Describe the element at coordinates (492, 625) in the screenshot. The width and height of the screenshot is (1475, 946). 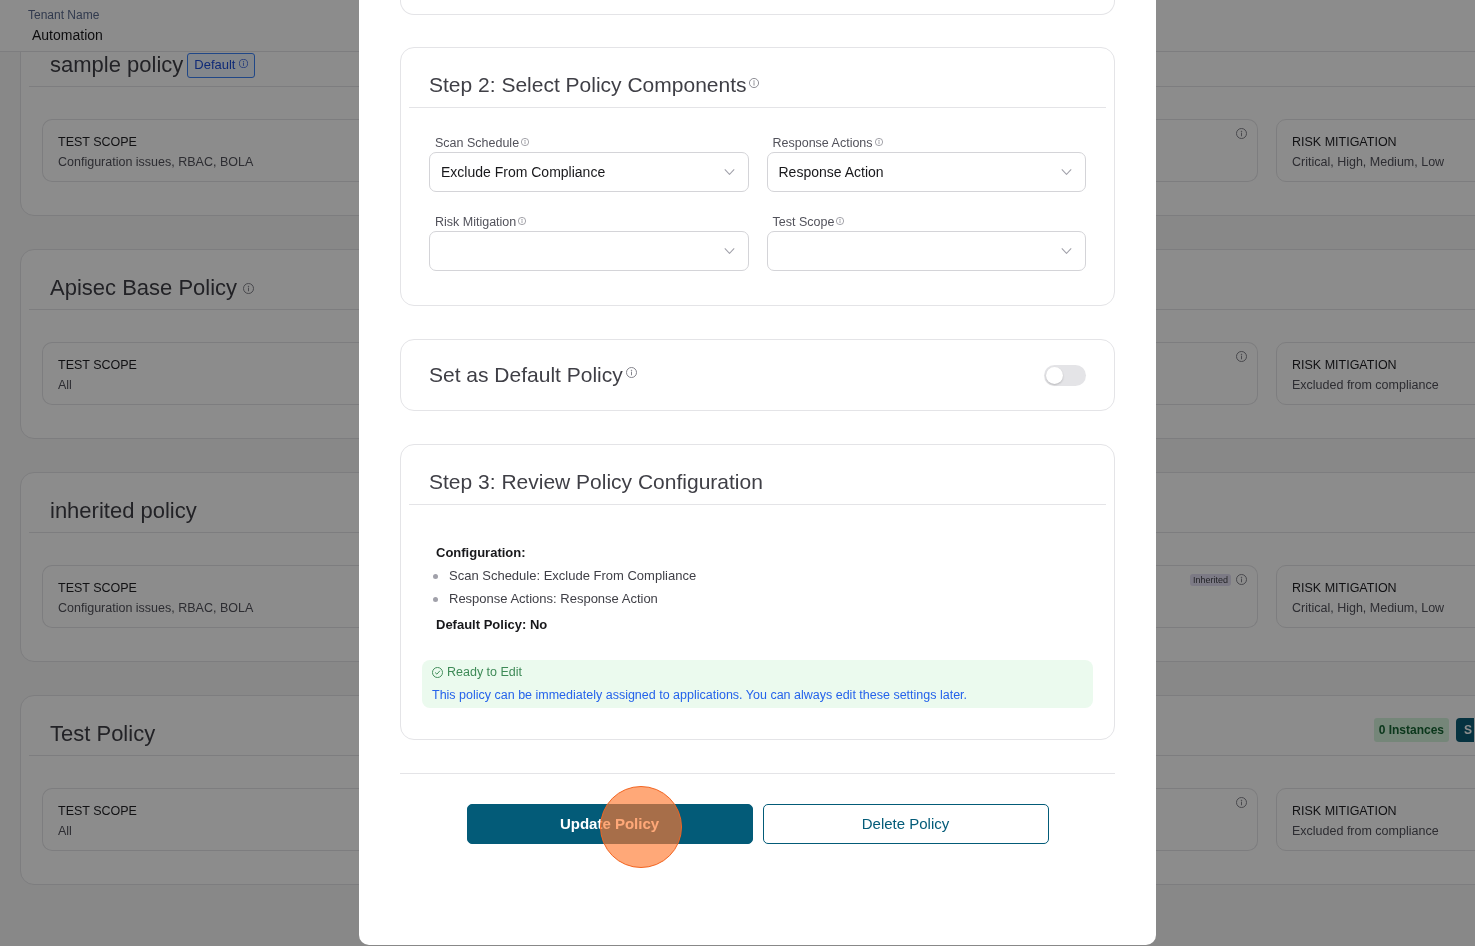
I see `default-policy-summary: Default Policy: No` at that location.